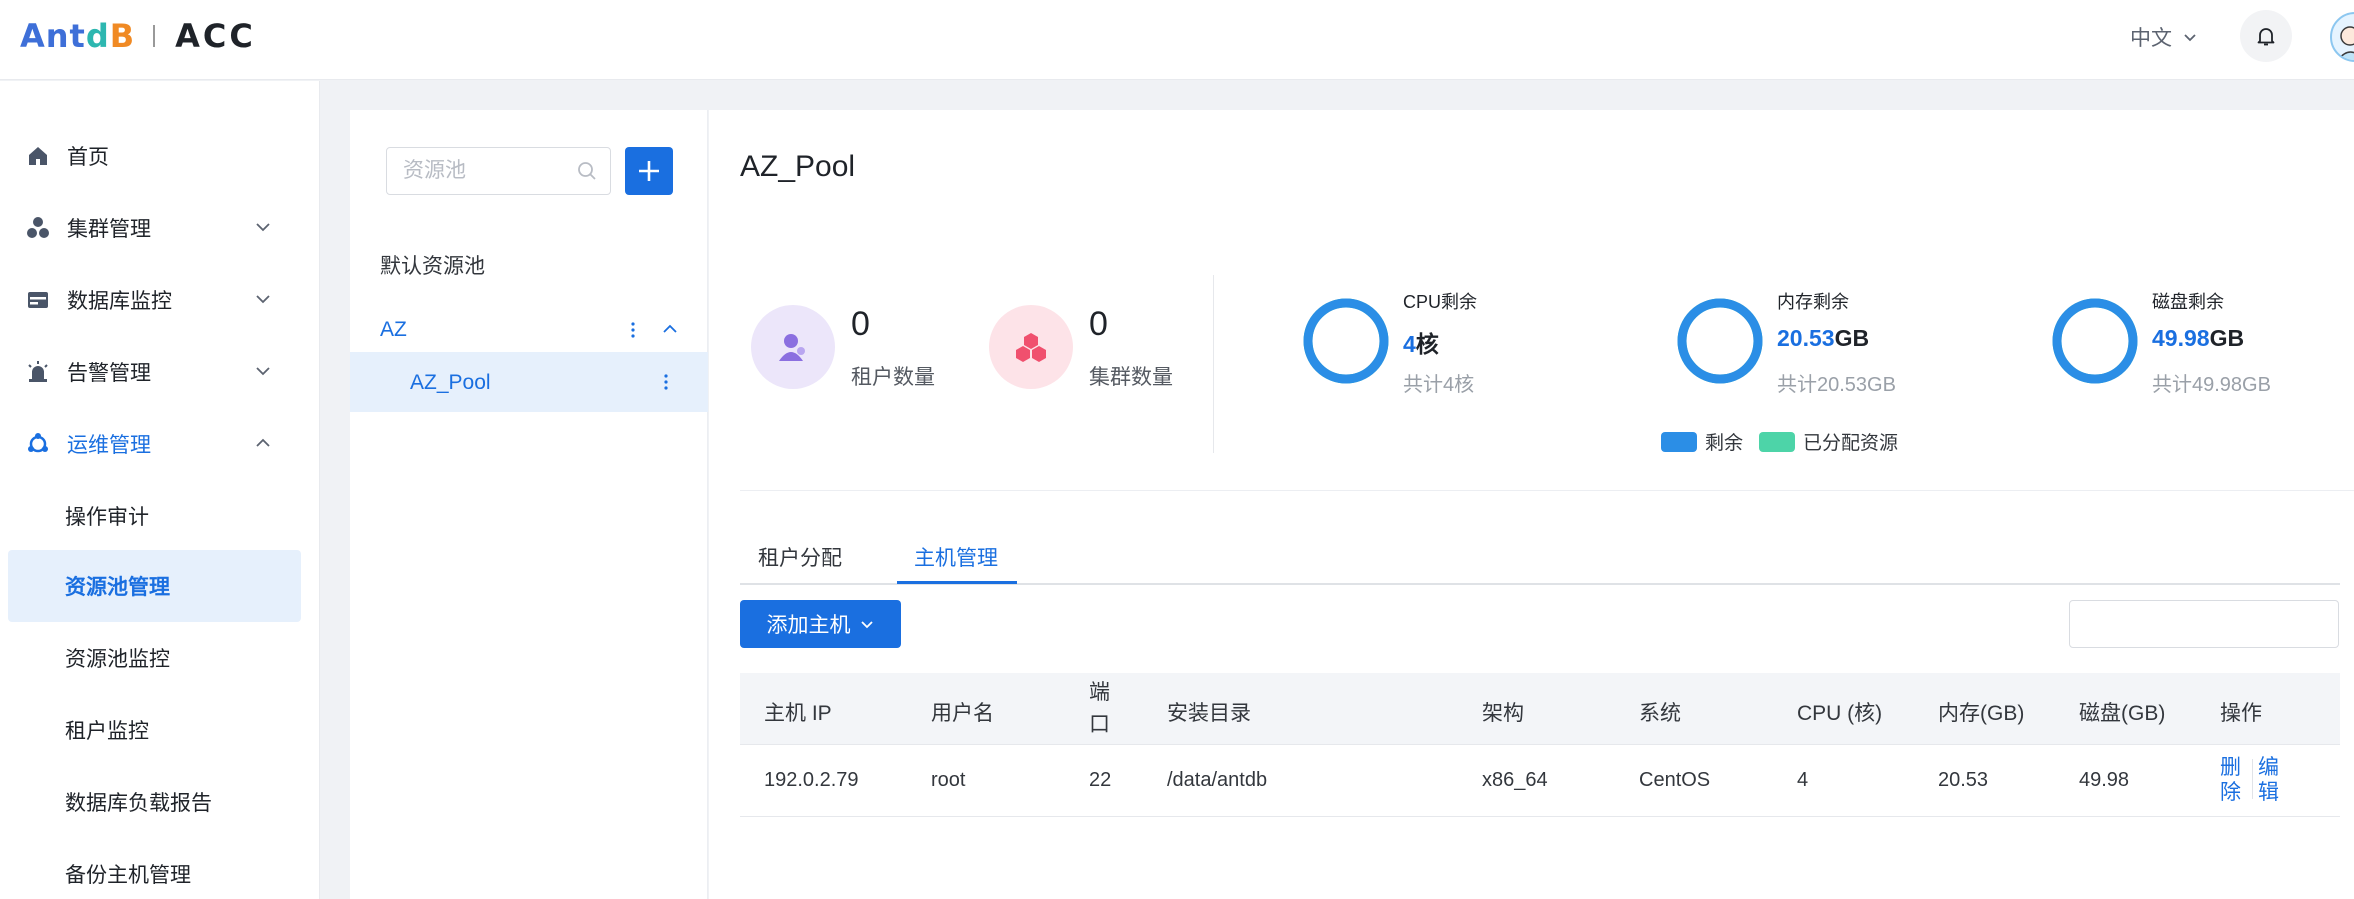 This screenshot has width=2354, height=899. I want to click on sidebar-subitem-backup-host: 备份主机管理, so click(154, 868).